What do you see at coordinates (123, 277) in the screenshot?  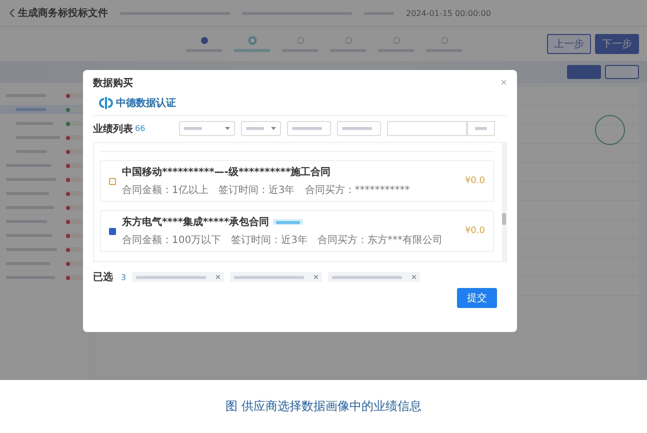 I see `selected-count: 3` at bounding box center [123, 277].